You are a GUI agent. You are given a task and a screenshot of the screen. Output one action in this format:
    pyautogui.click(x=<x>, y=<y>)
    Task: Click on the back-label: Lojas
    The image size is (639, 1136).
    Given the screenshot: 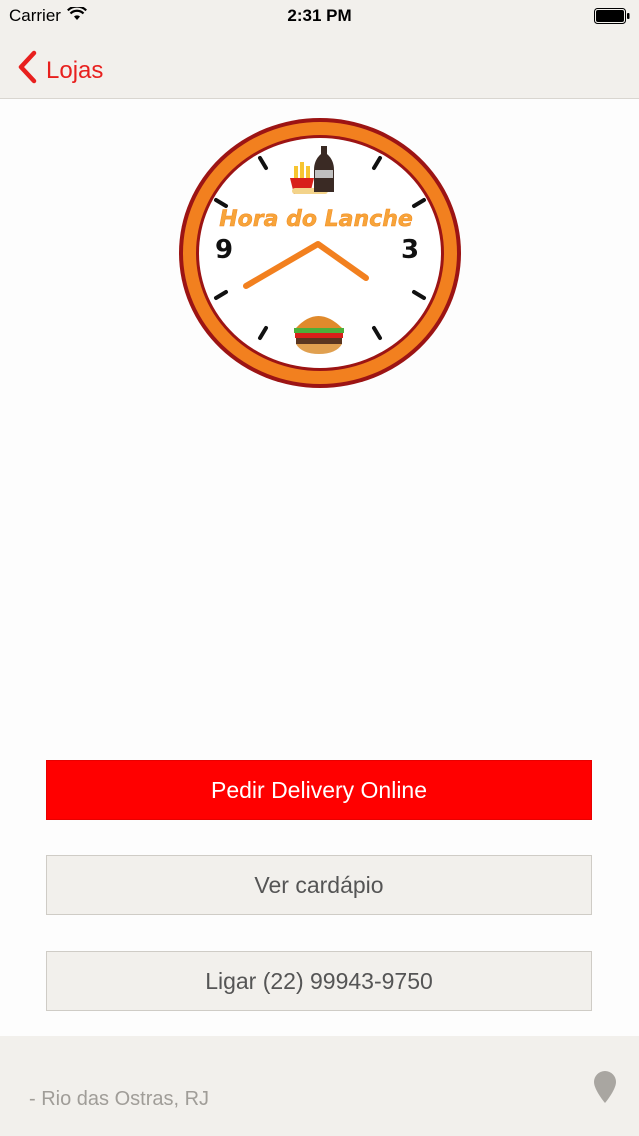 What is the action you would take?
    pyautogui.click(x=75, y=70)
    